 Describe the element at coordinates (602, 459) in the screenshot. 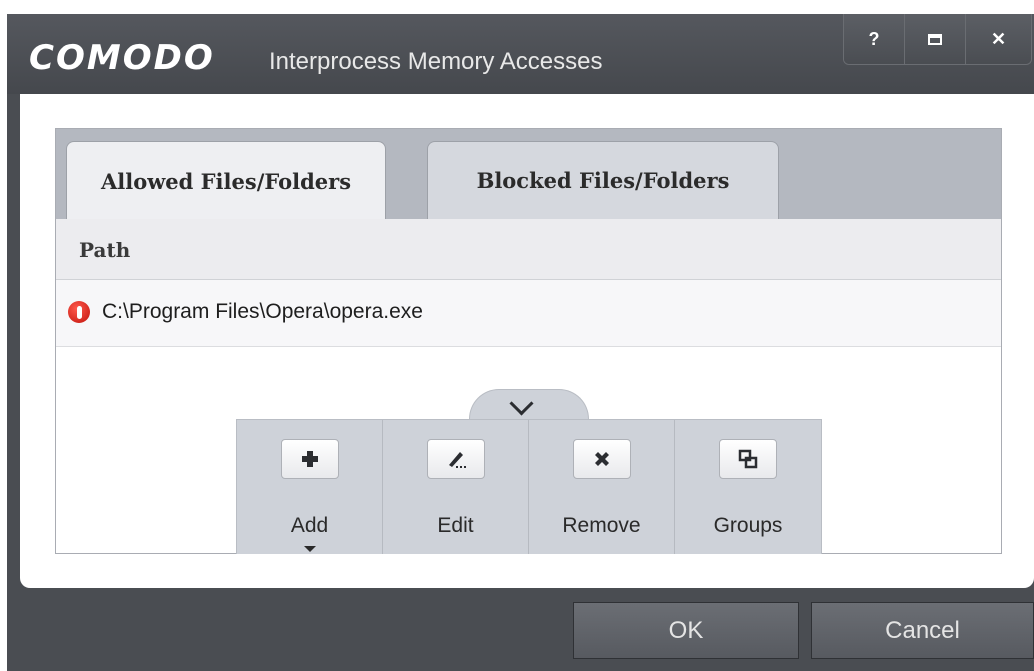

I see `close-x-icon` at that location.